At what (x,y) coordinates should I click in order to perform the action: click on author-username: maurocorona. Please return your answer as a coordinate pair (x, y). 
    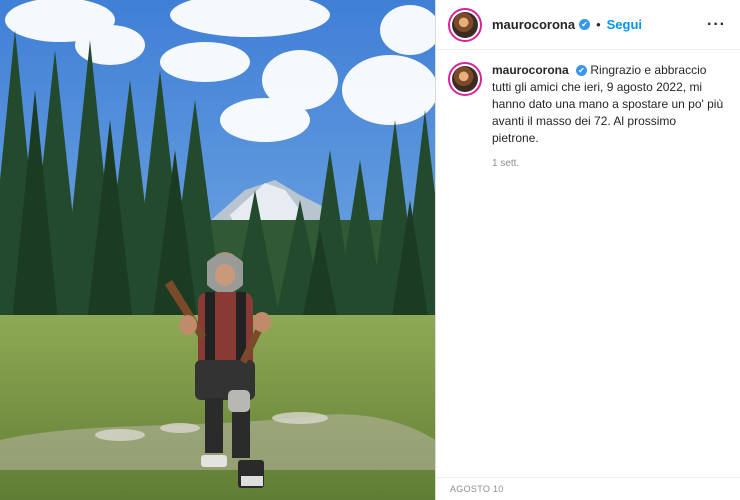
    Looking at the image, I should click on (533, 24).